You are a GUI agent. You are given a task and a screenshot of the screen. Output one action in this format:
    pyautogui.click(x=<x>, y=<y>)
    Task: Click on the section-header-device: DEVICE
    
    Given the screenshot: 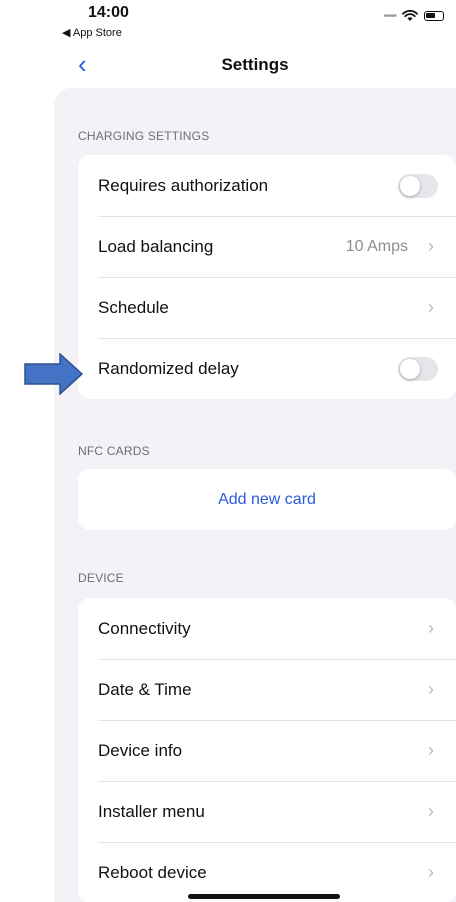 What is the action you would take?
    pyautogui.click(x=101, y=578)
    